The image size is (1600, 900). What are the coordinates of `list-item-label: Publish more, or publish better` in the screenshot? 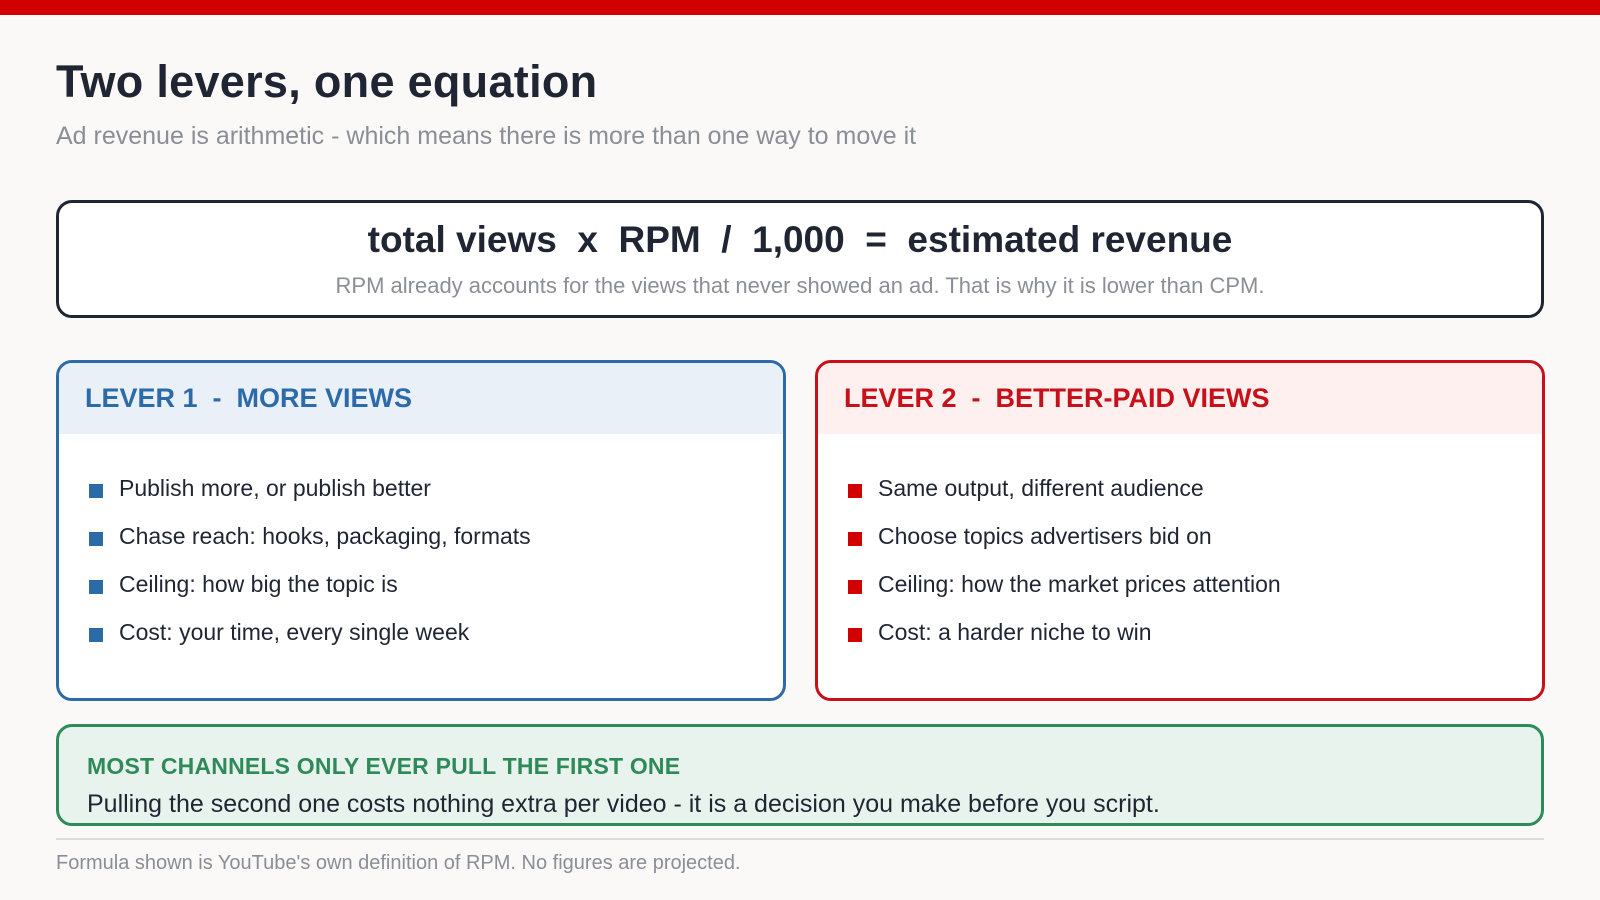 It's located at (275, 487).